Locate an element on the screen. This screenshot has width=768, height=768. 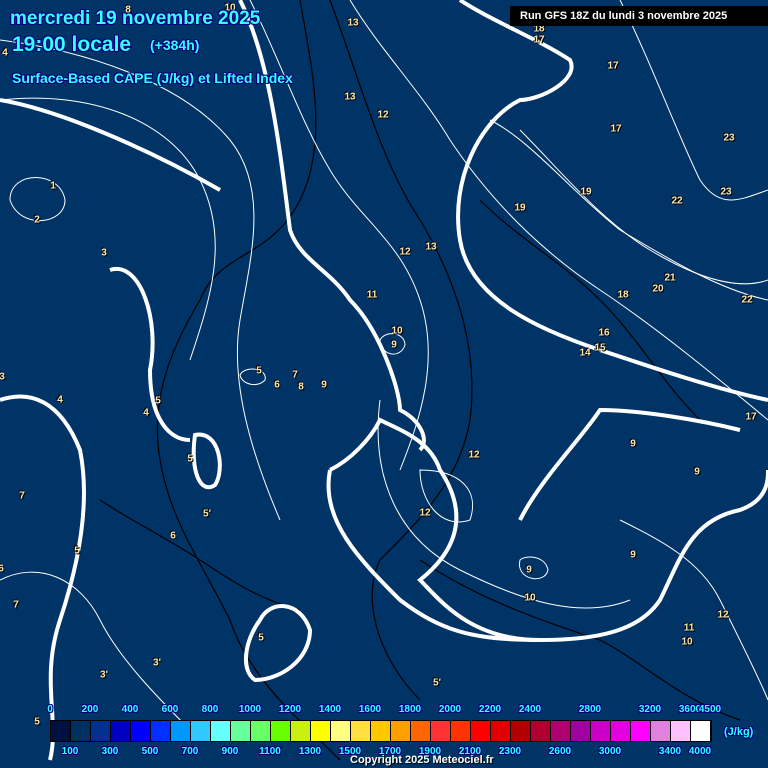
scale-label: 3200 is located at coordinates (650, 709).